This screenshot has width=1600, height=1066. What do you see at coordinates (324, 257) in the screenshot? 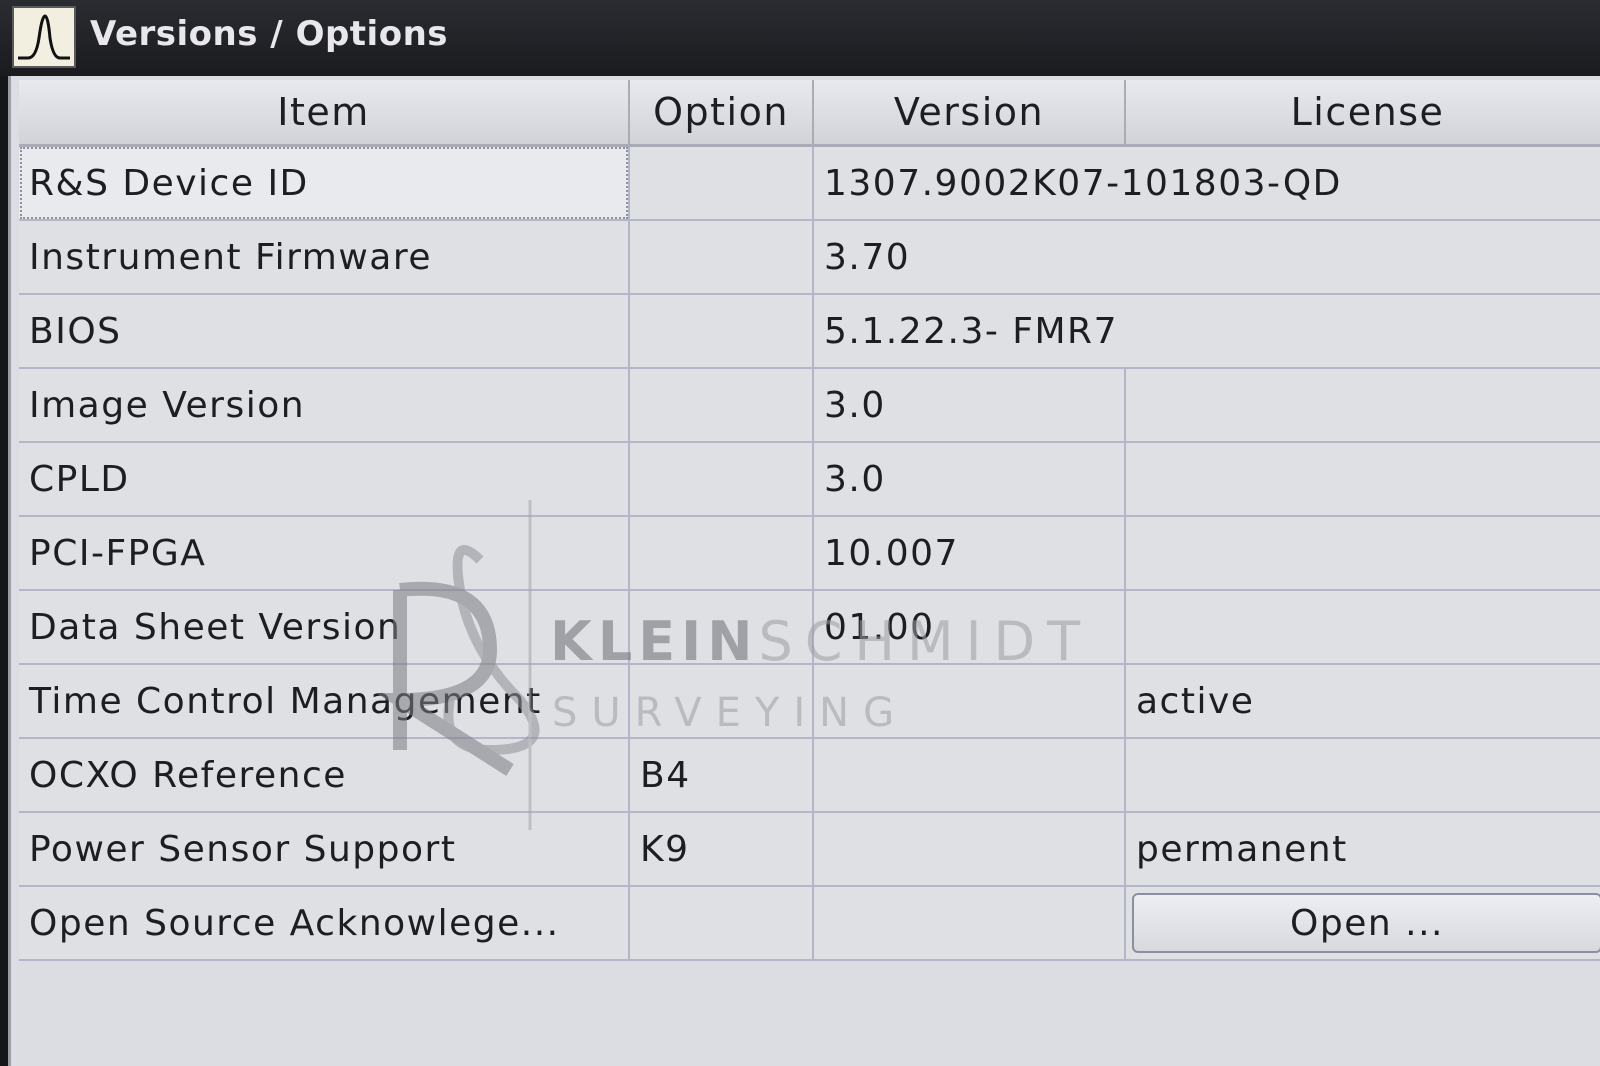
I see `cell-item: Instrument Firmware` at bounding box center [324, 257].